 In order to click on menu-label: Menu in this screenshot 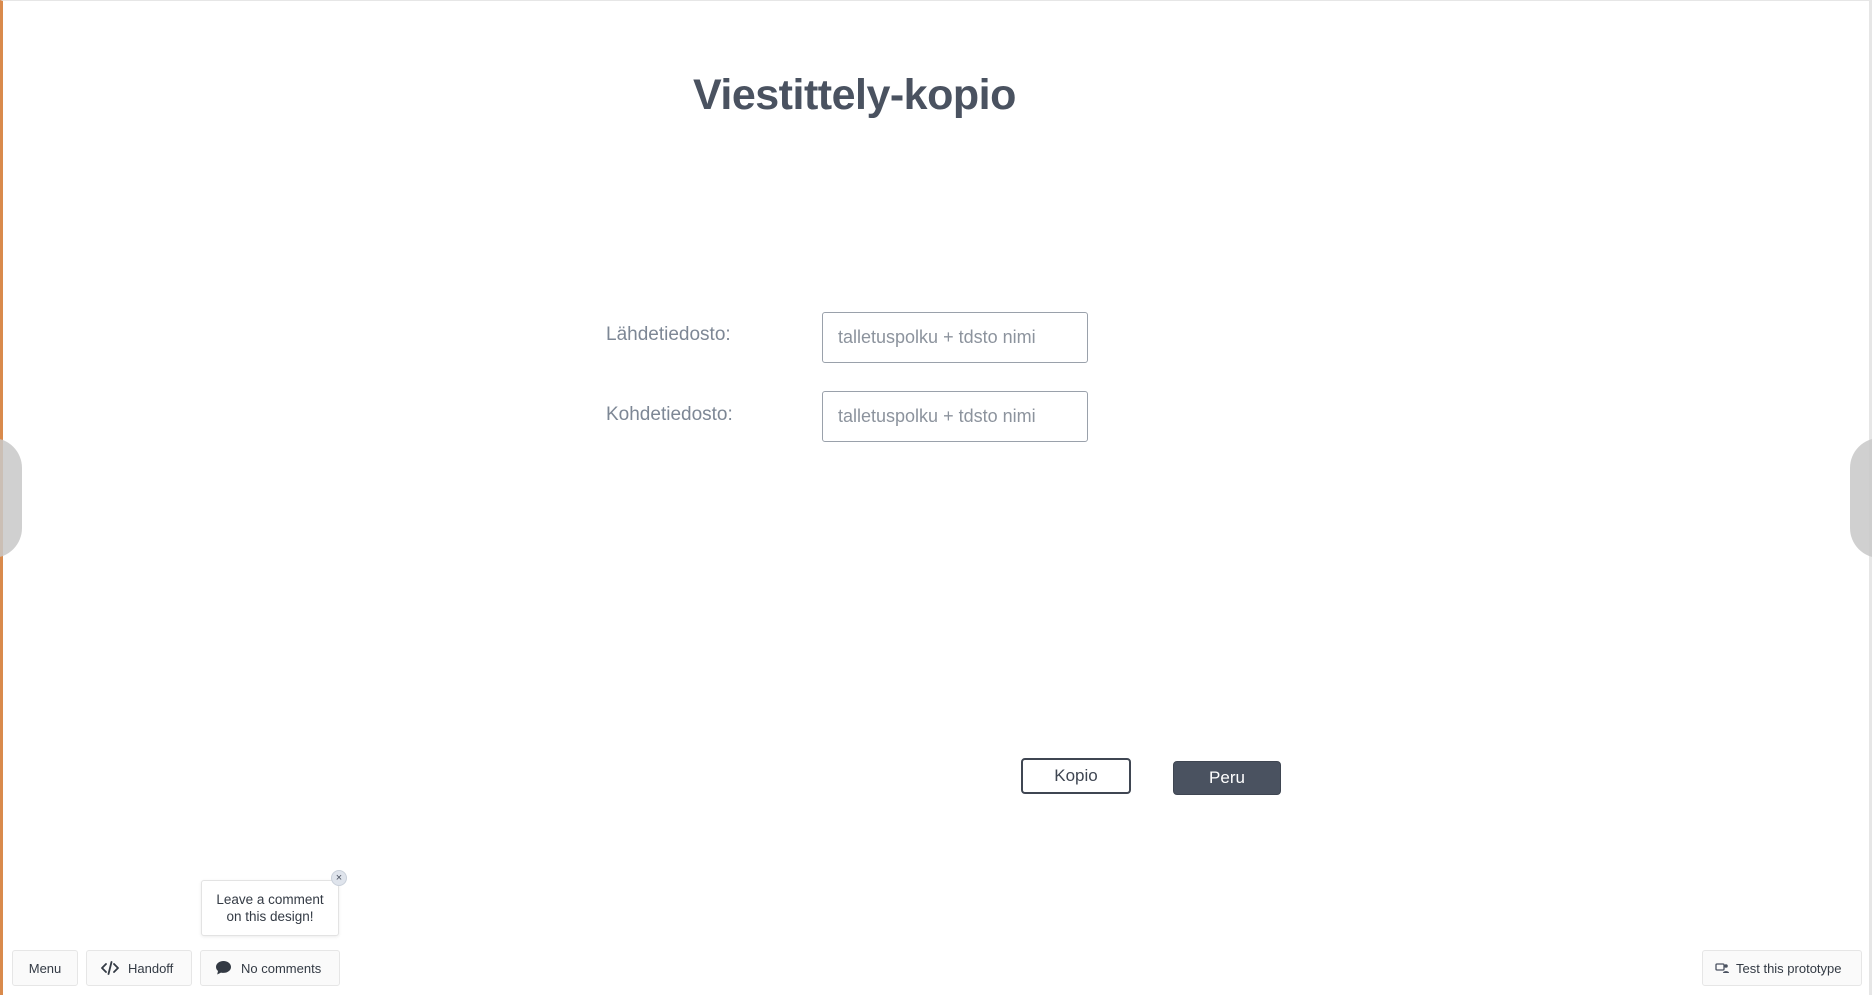, I will do `click(45, 968)`.